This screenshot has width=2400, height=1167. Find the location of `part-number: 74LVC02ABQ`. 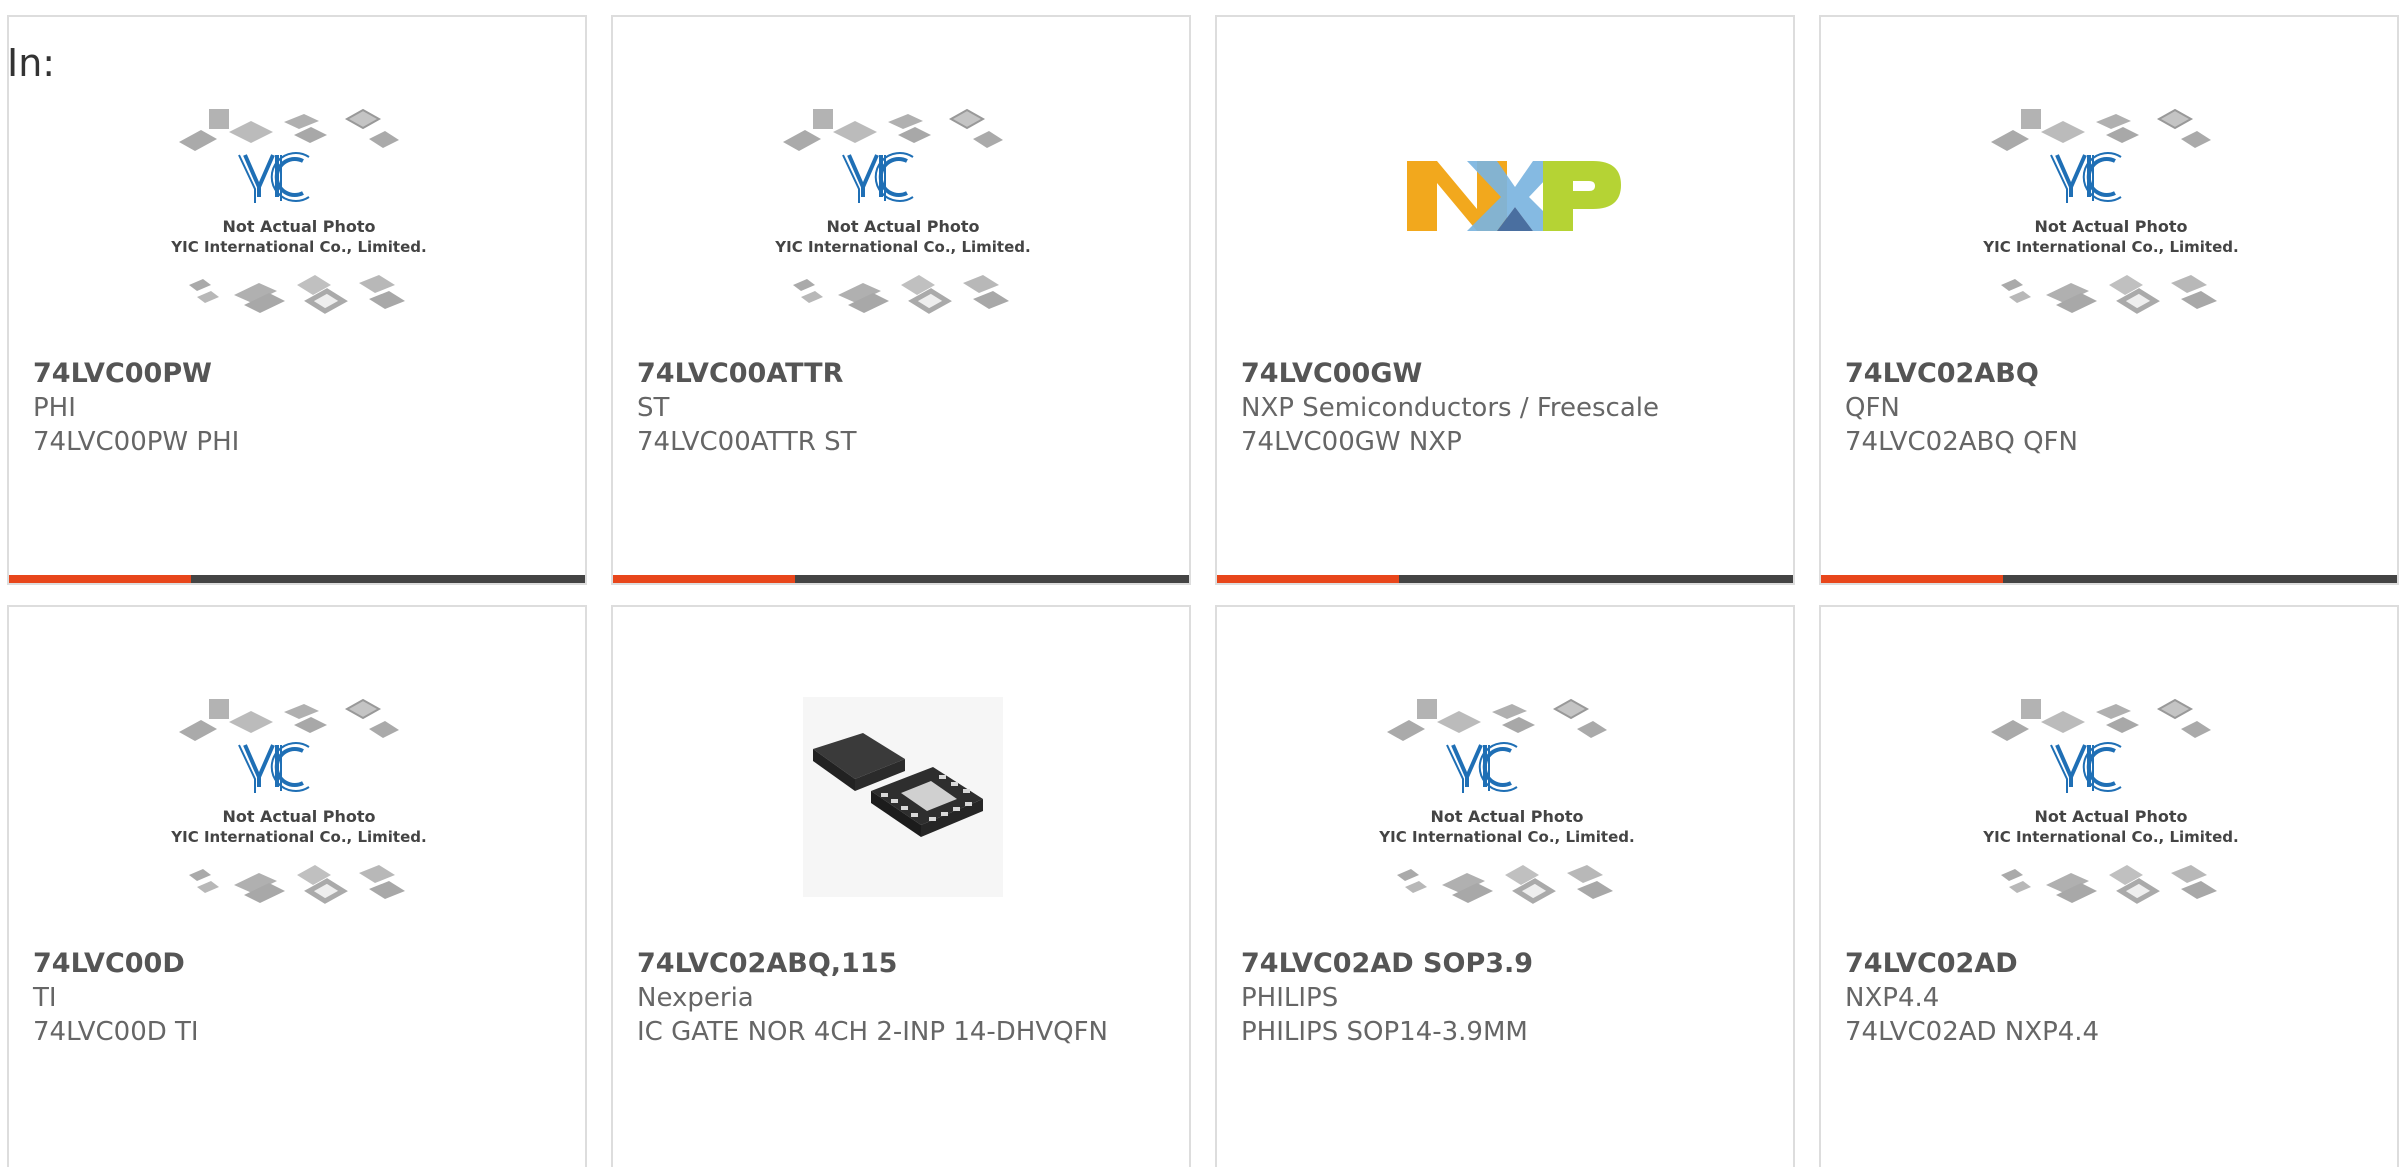

part-number: 74LVC02ABQ is located at coordinates (2105, 374).